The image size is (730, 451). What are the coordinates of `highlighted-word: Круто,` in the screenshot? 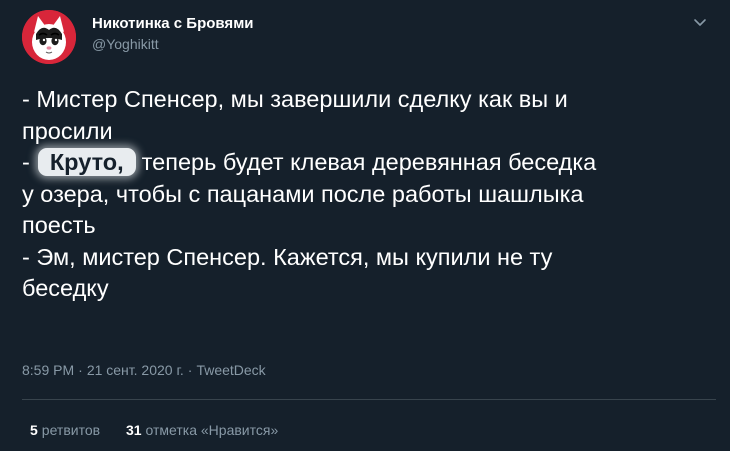 It's located at (86, 162).